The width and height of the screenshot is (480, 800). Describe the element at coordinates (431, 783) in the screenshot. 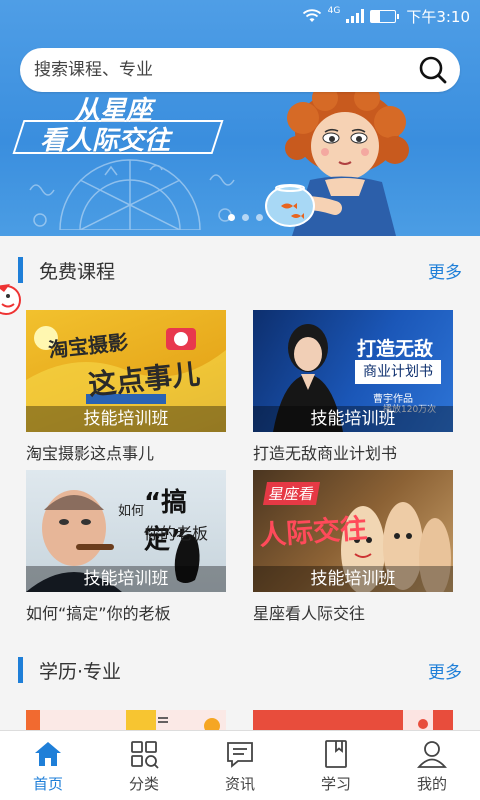

I see `tab-label: 我的` at that location.